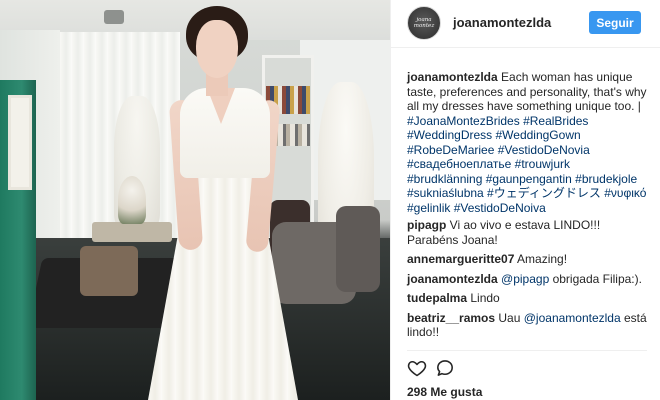  I want to click on comment-icon, so click(445, 368).